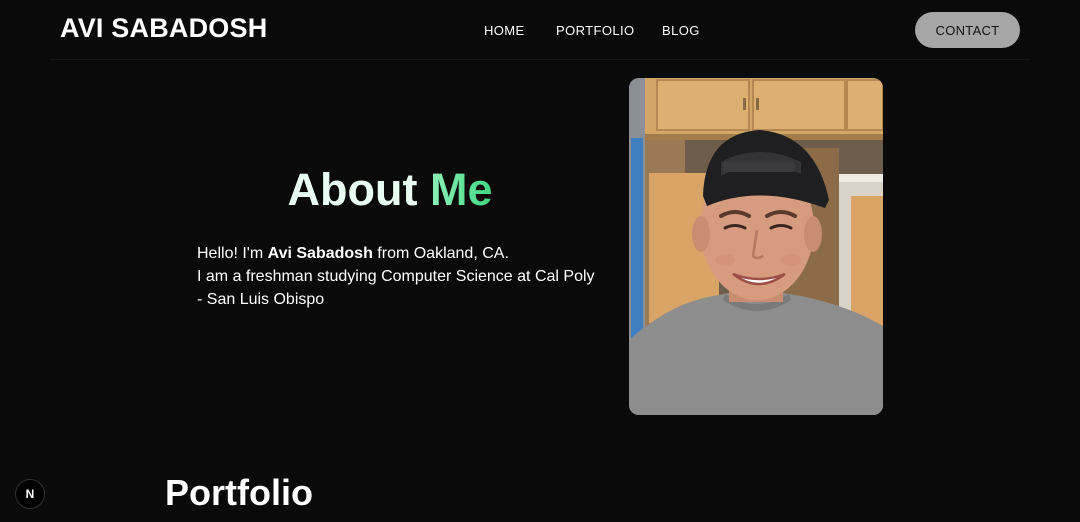  What do you see at coordinates (163, 28) in the screenshot?
I see `brand-logo-text: AVI SABADOSH` at bounding box center [163, 28].